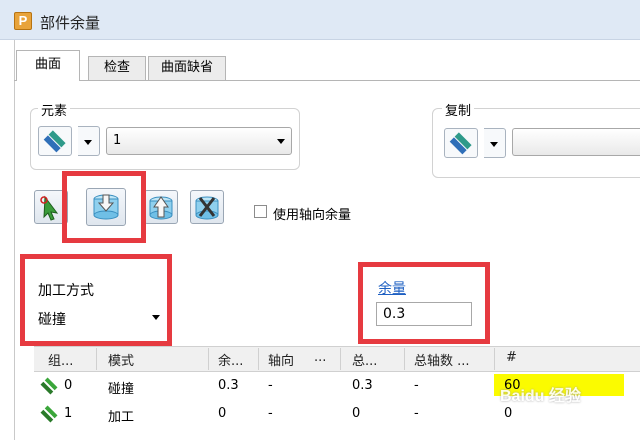  I want to click on copy-group-label: 复制, so click(458, 109).